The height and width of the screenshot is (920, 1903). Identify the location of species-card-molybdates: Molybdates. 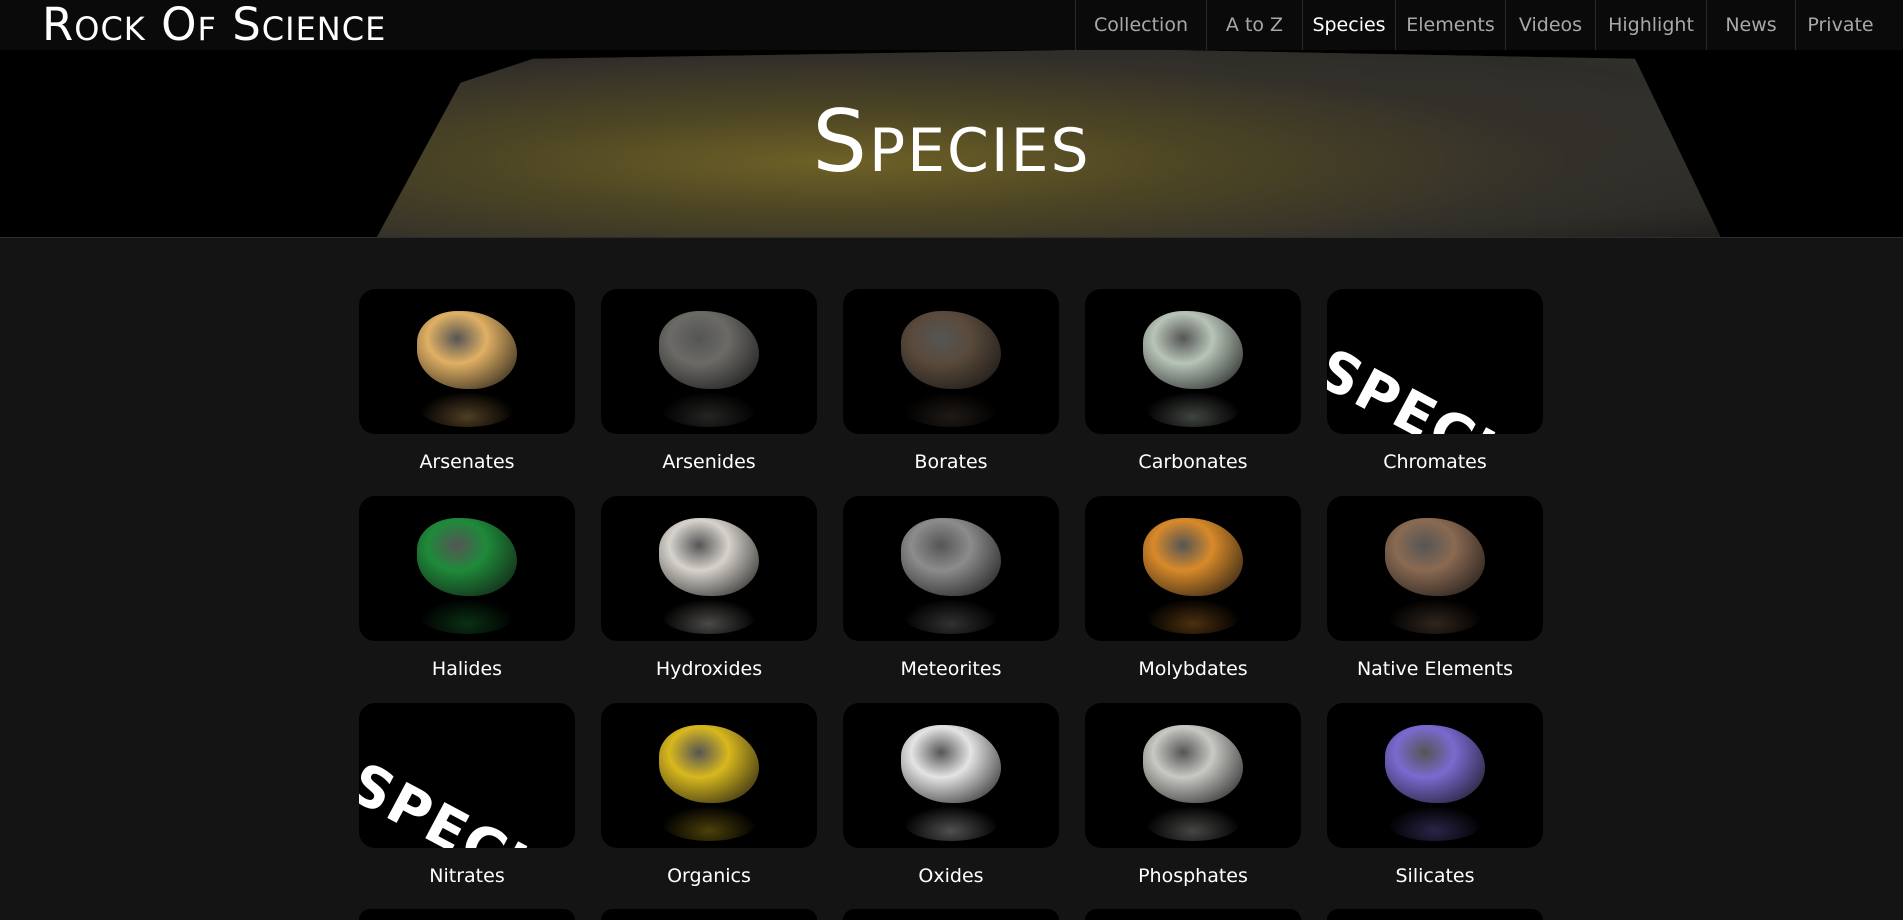
(1193, 588).